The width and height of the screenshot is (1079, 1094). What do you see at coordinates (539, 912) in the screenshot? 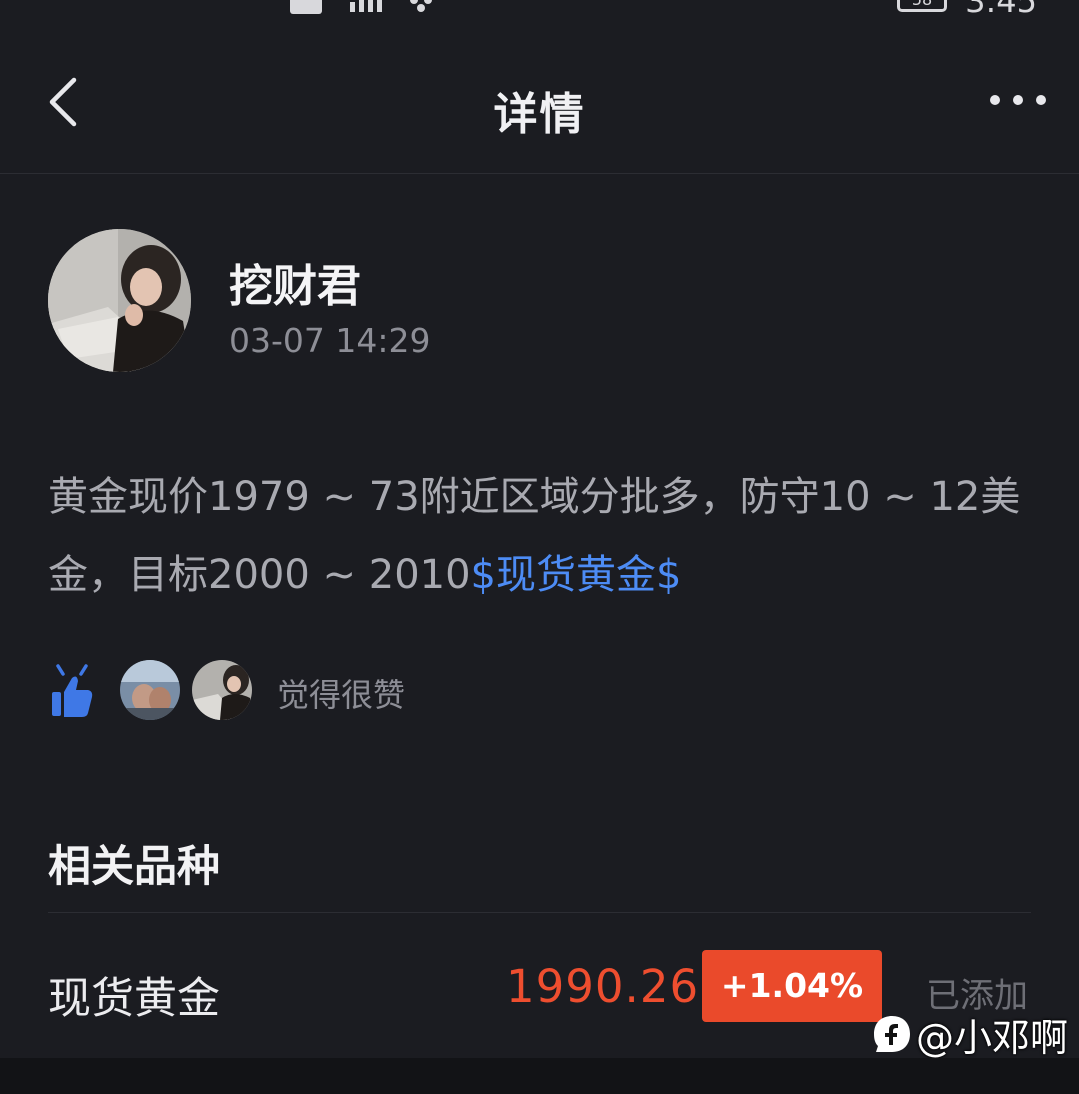
I see `divider` at bounding box center [539, 912].